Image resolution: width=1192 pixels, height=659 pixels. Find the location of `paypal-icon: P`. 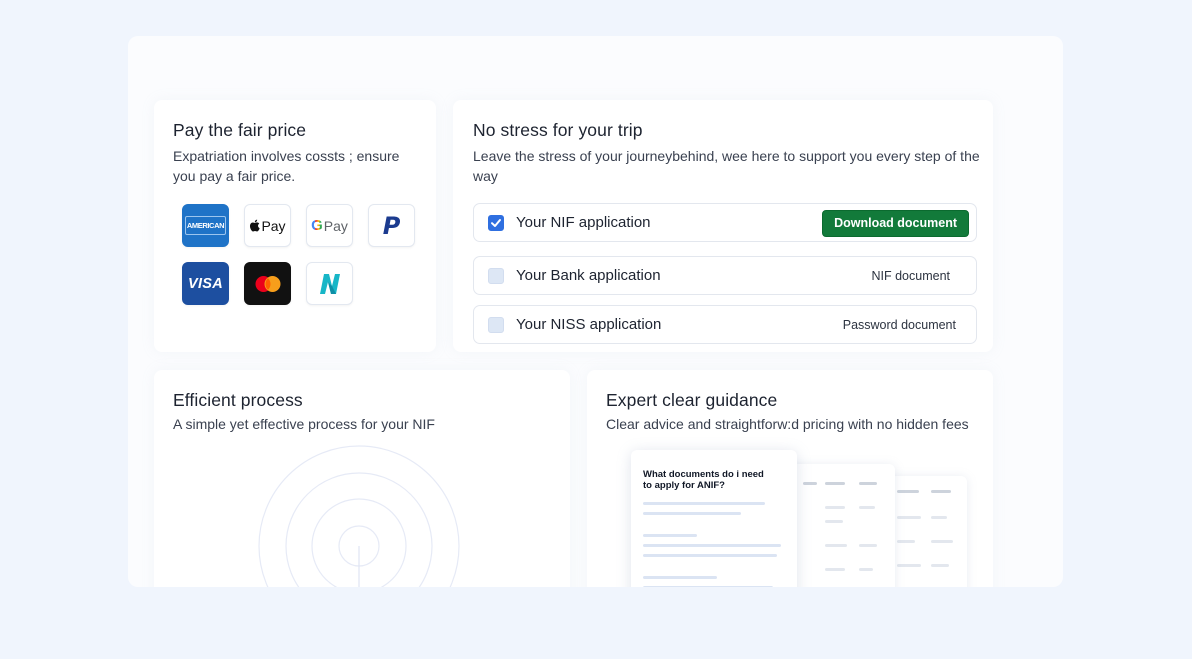

paypal-icon: P is located at coordinates (391, 225).